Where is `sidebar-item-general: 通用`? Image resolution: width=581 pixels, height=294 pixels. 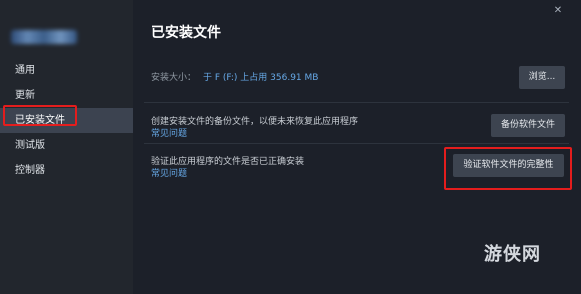
sidebar-item-general: 通用 is located at coordinates (66, 70).